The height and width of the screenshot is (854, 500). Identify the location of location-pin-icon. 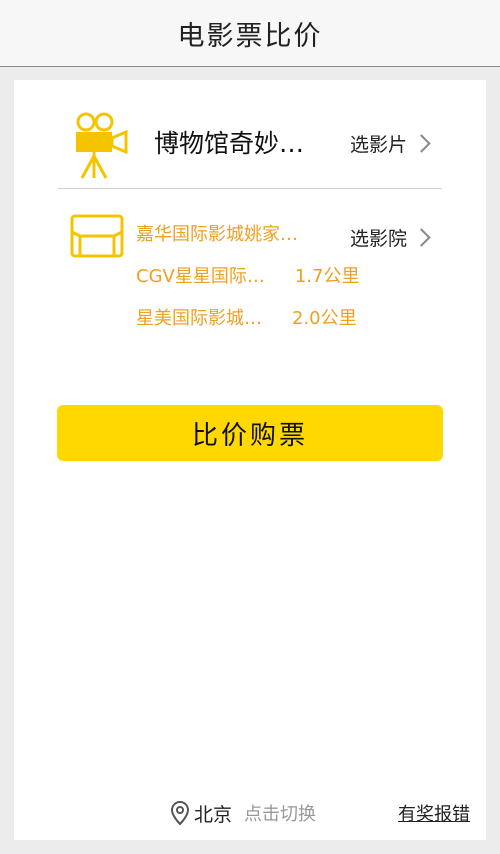
(180, 813).